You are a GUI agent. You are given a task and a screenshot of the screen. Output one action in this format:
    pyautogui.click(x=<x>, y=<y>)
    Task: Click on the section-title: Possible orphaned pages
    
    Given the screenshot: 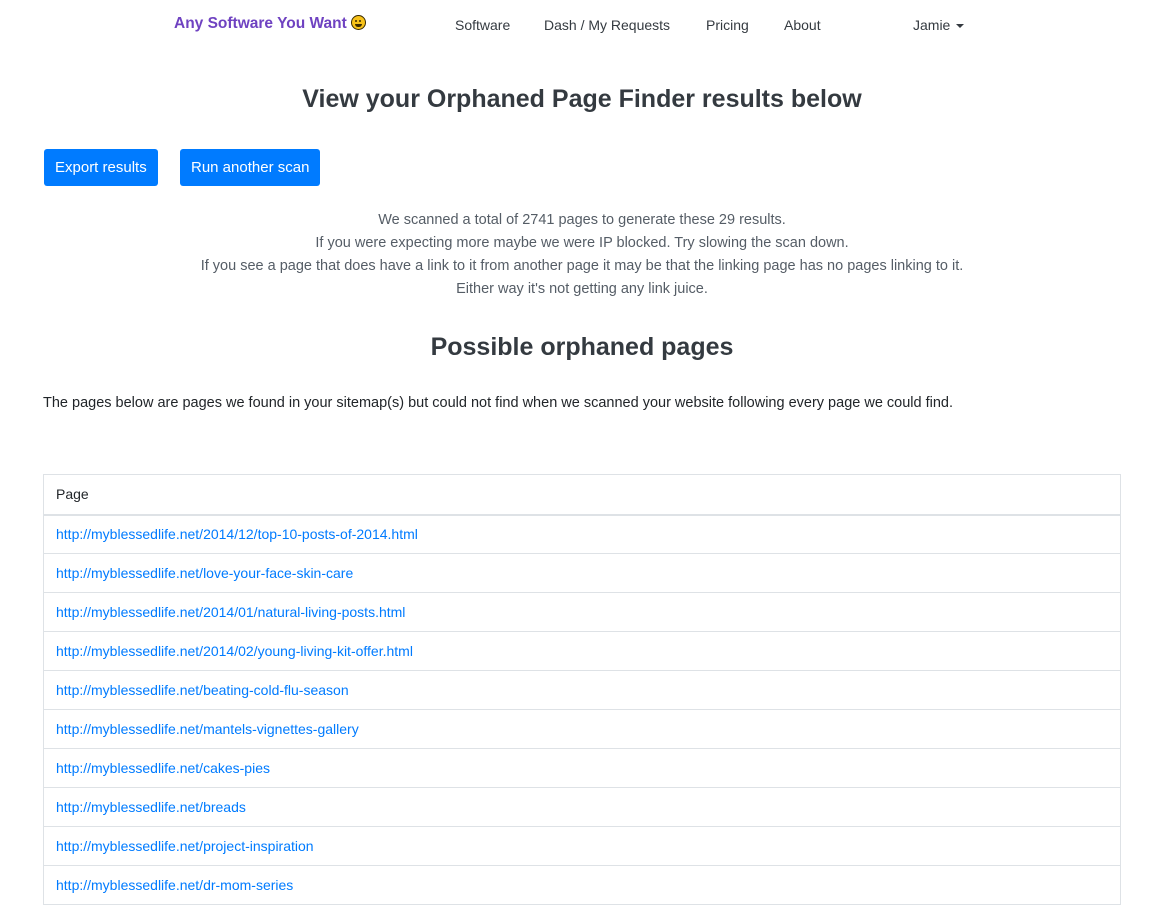 What is the action you would take?
    pyautogui.click(x=582, y=347)
    